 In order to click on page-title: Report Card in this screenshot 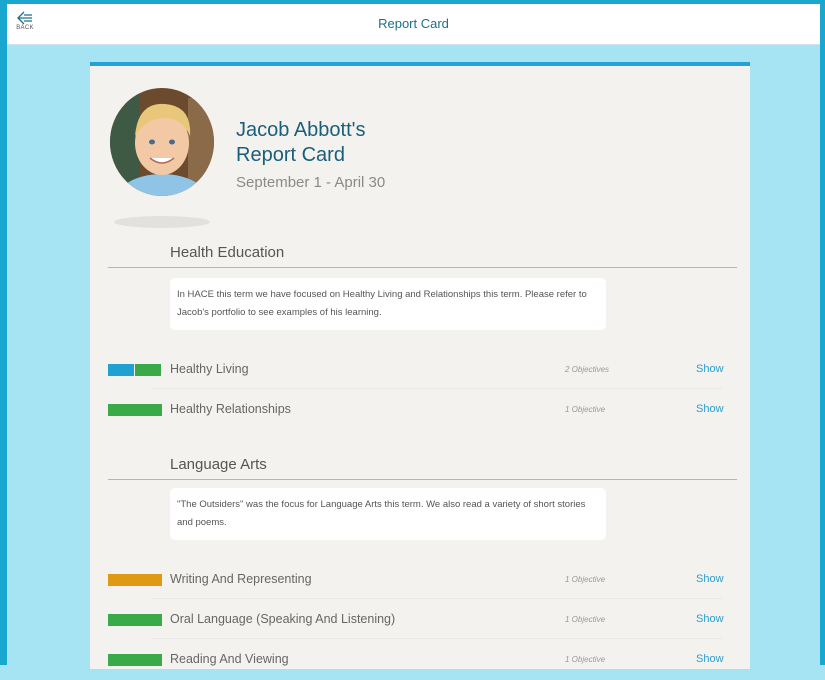, I will do `click(413, 23)`.